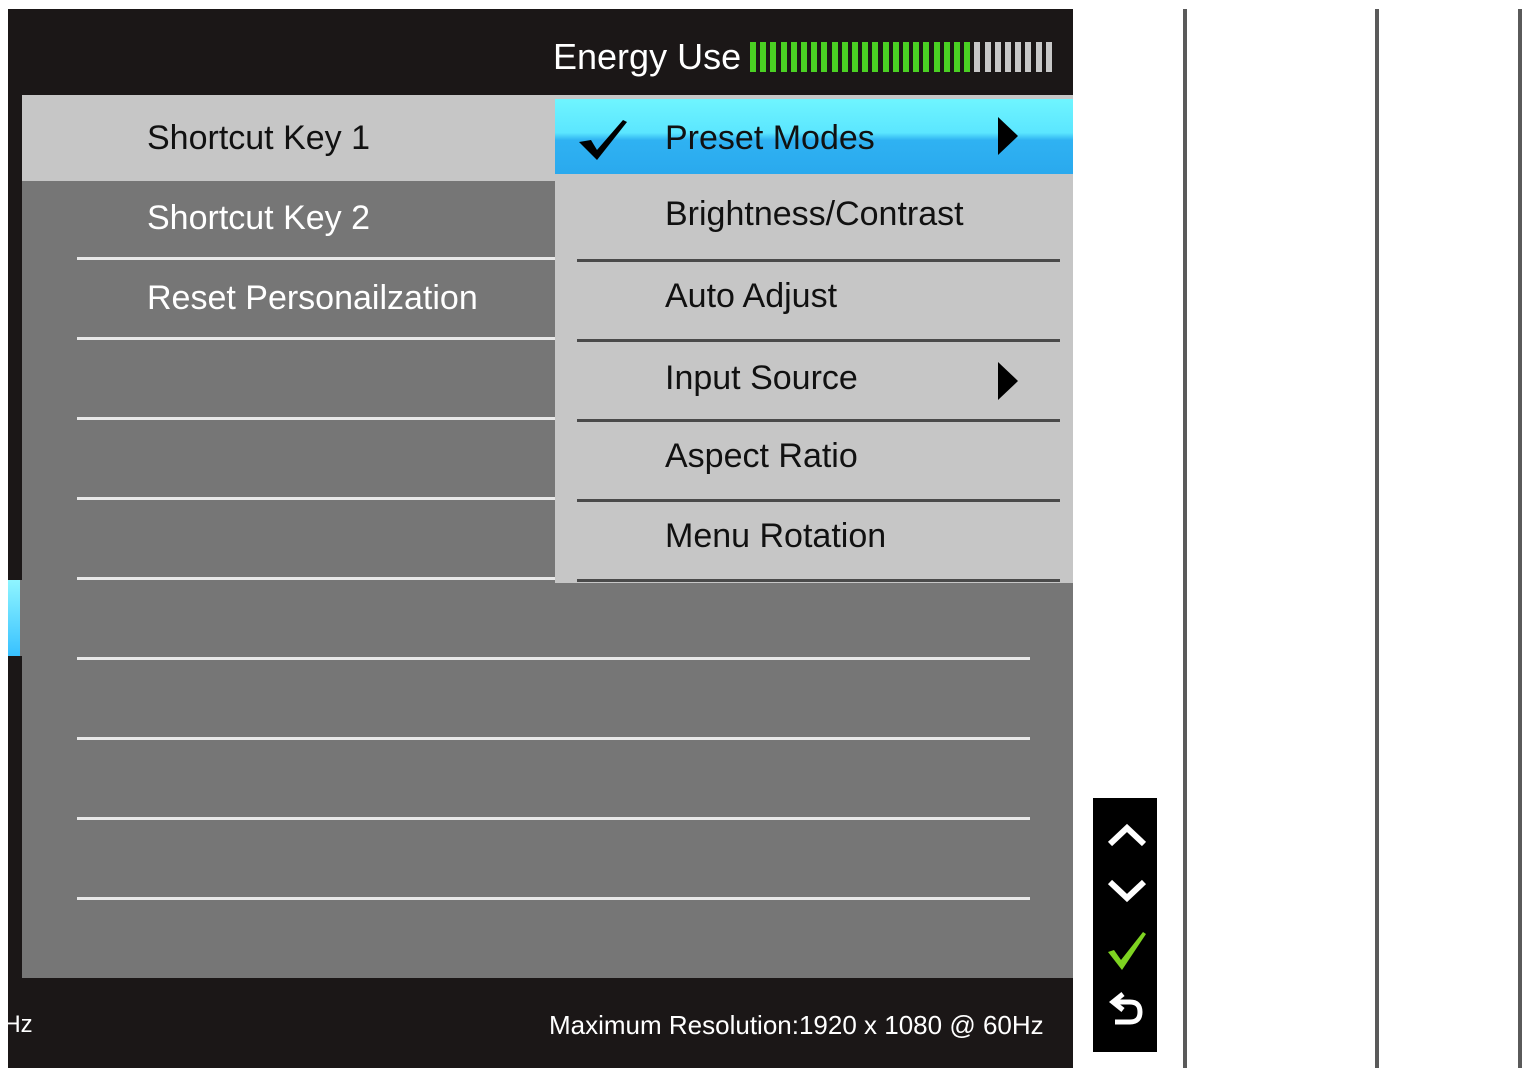  I want to click on monitor-button-panel, so click(1125, 925).